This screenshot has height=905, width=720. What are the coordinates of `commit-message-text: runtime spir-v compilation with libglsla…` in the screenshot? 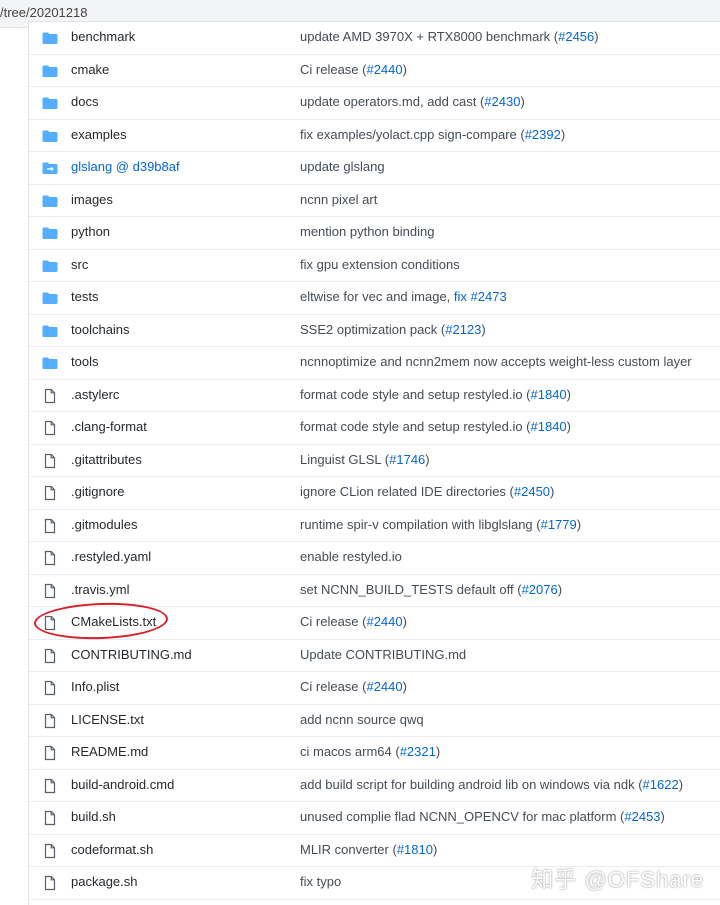 It's located at (420, 524).